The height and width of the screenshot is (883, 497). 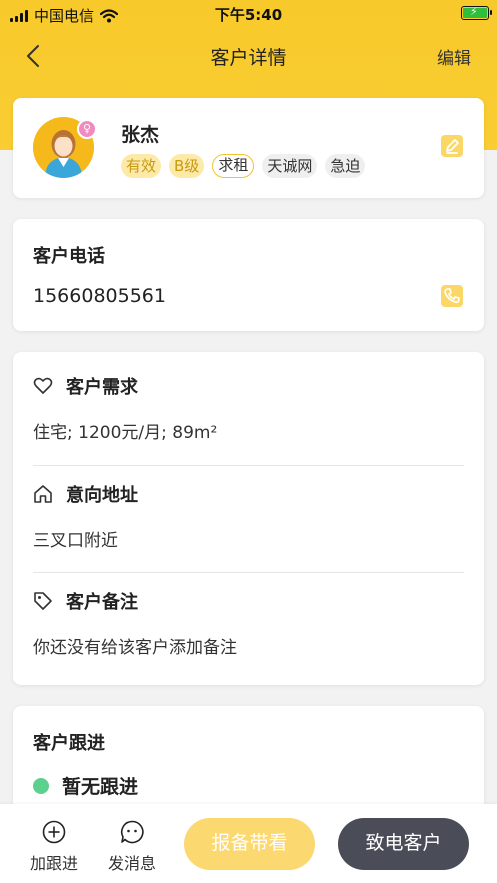 What do you see at coordinates (41, 785) in the screenshot?
I see `status-dot-icon` at bounding box center [41, 785].